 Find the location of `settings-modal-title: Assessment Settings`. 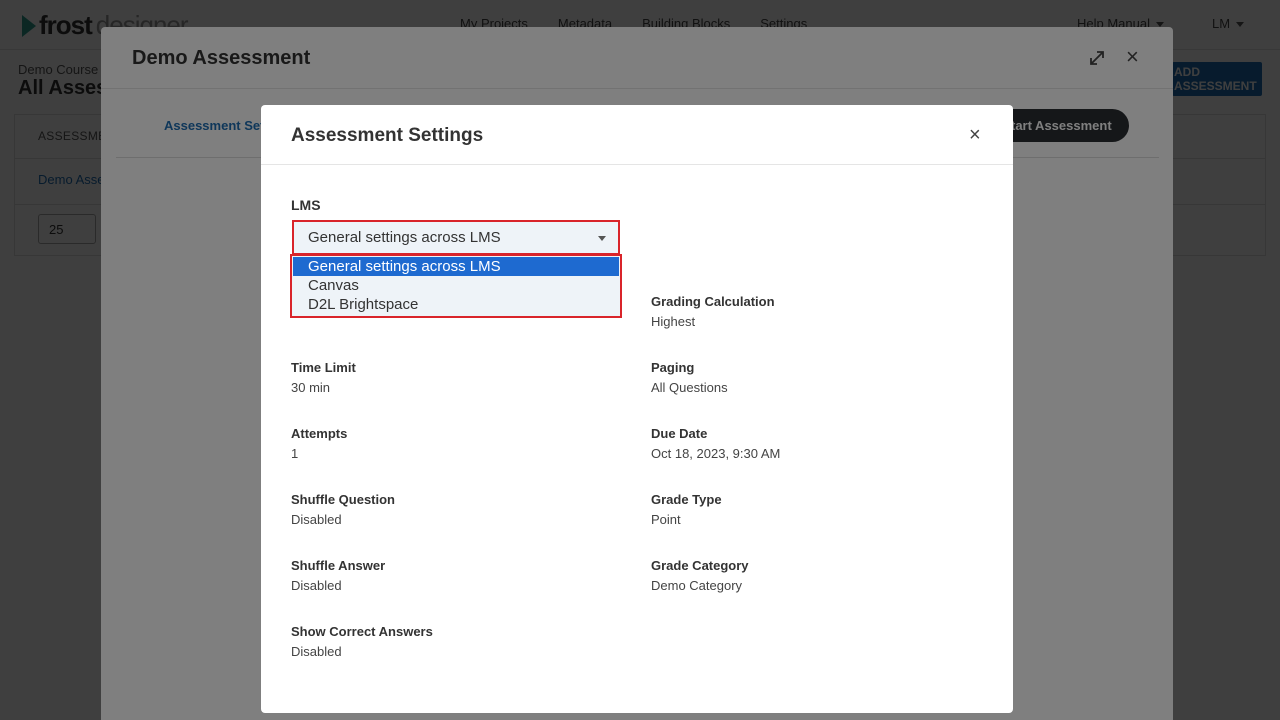

settings-modal-title: Assessment Settings is located at coordinates (387, 135).